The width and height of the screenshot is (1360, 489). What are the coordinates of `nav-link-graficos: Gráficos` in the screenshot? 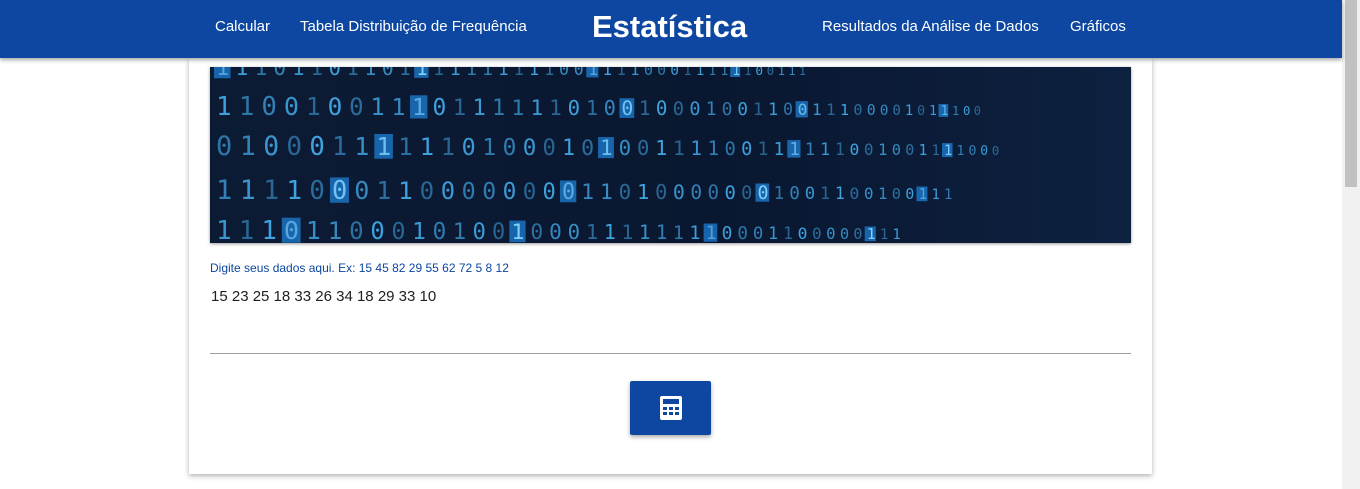 It's located at (1098, 27).